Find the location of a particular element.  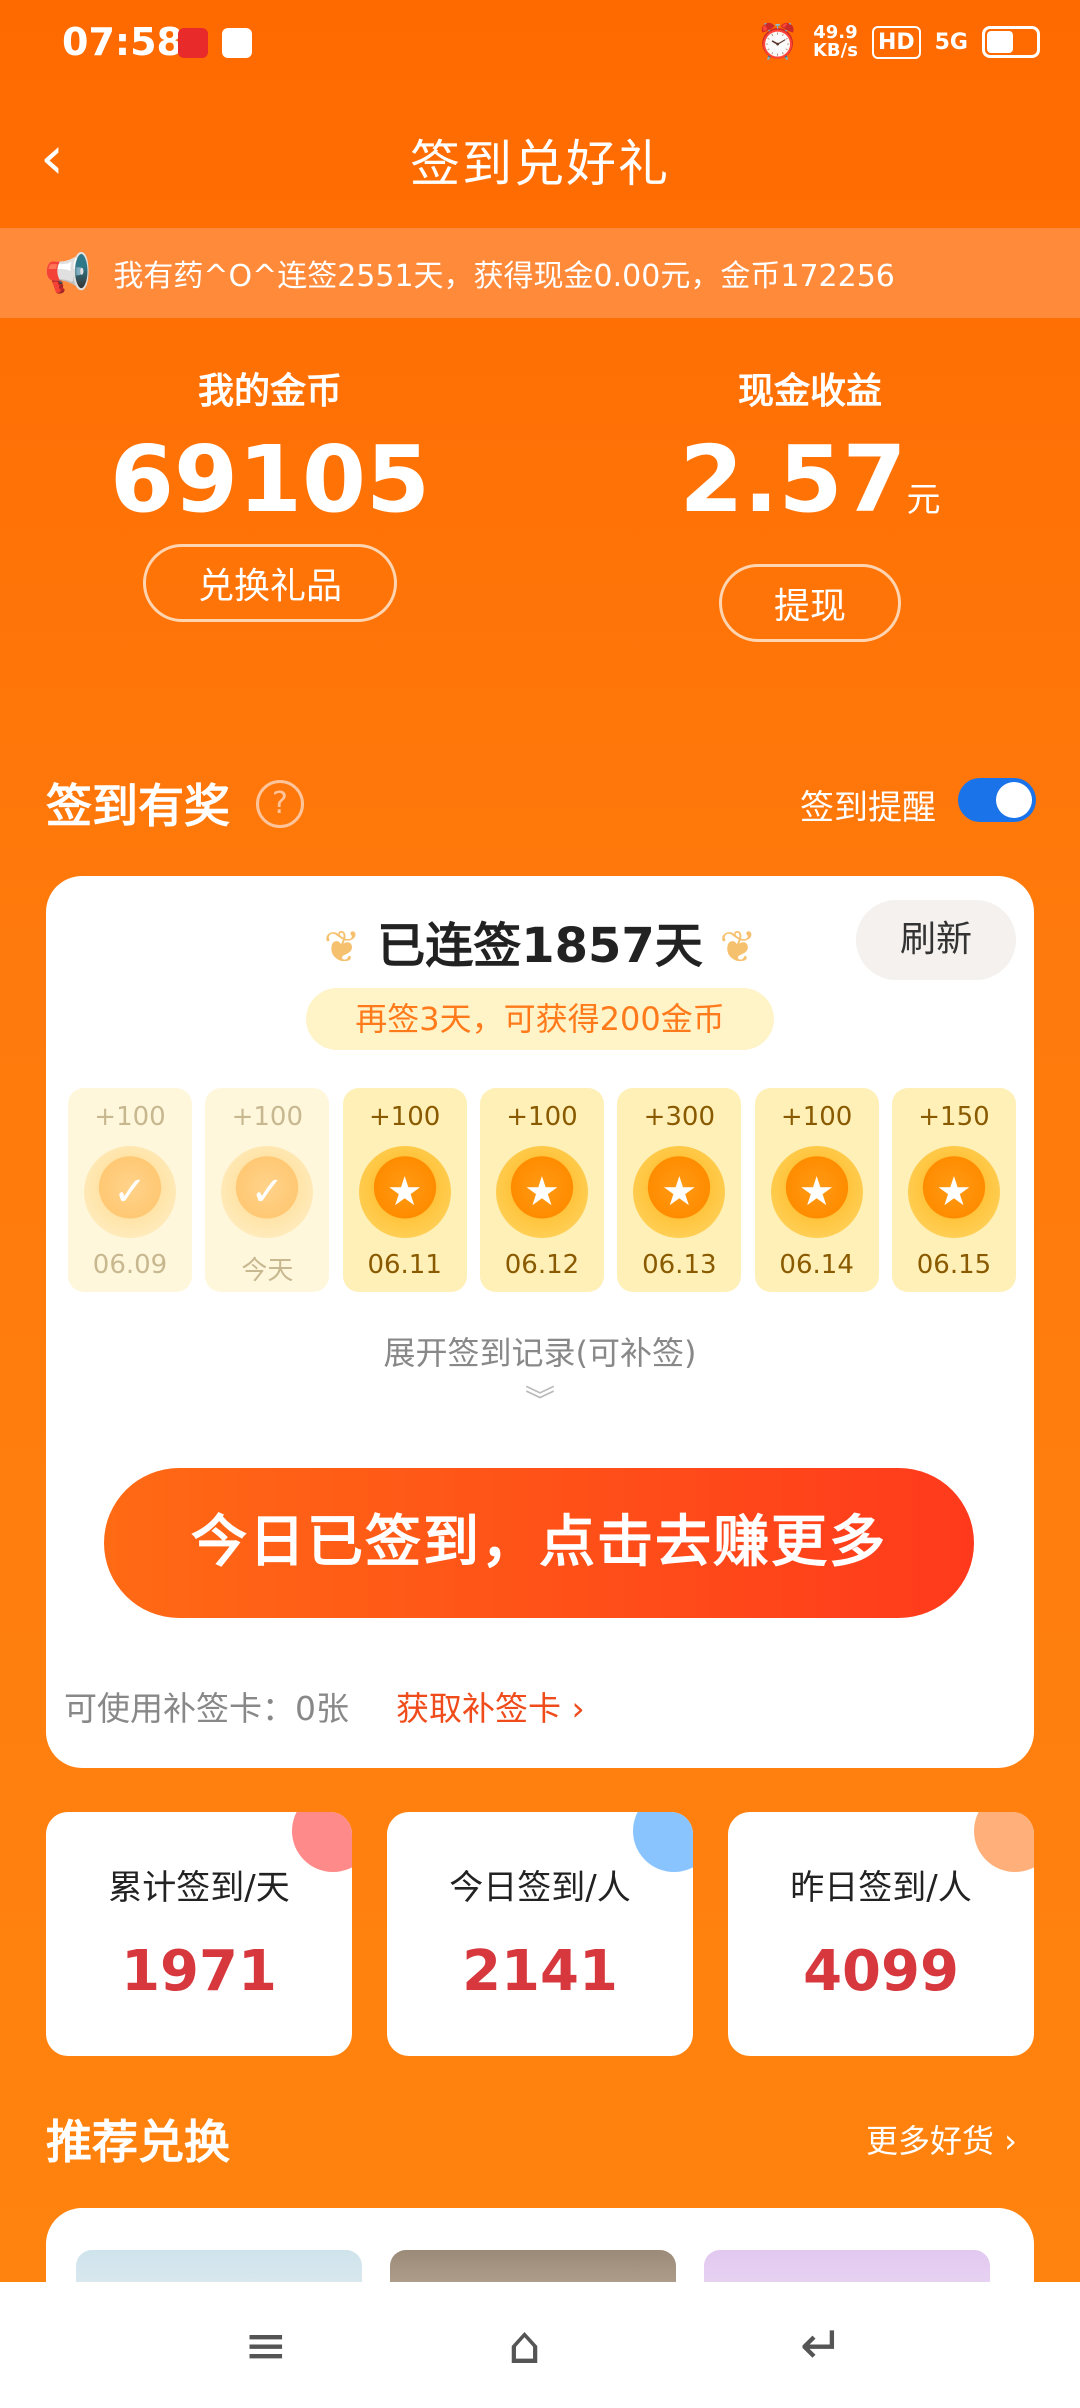

home-icon: ⌂ is located at coordinates (524, 2346).